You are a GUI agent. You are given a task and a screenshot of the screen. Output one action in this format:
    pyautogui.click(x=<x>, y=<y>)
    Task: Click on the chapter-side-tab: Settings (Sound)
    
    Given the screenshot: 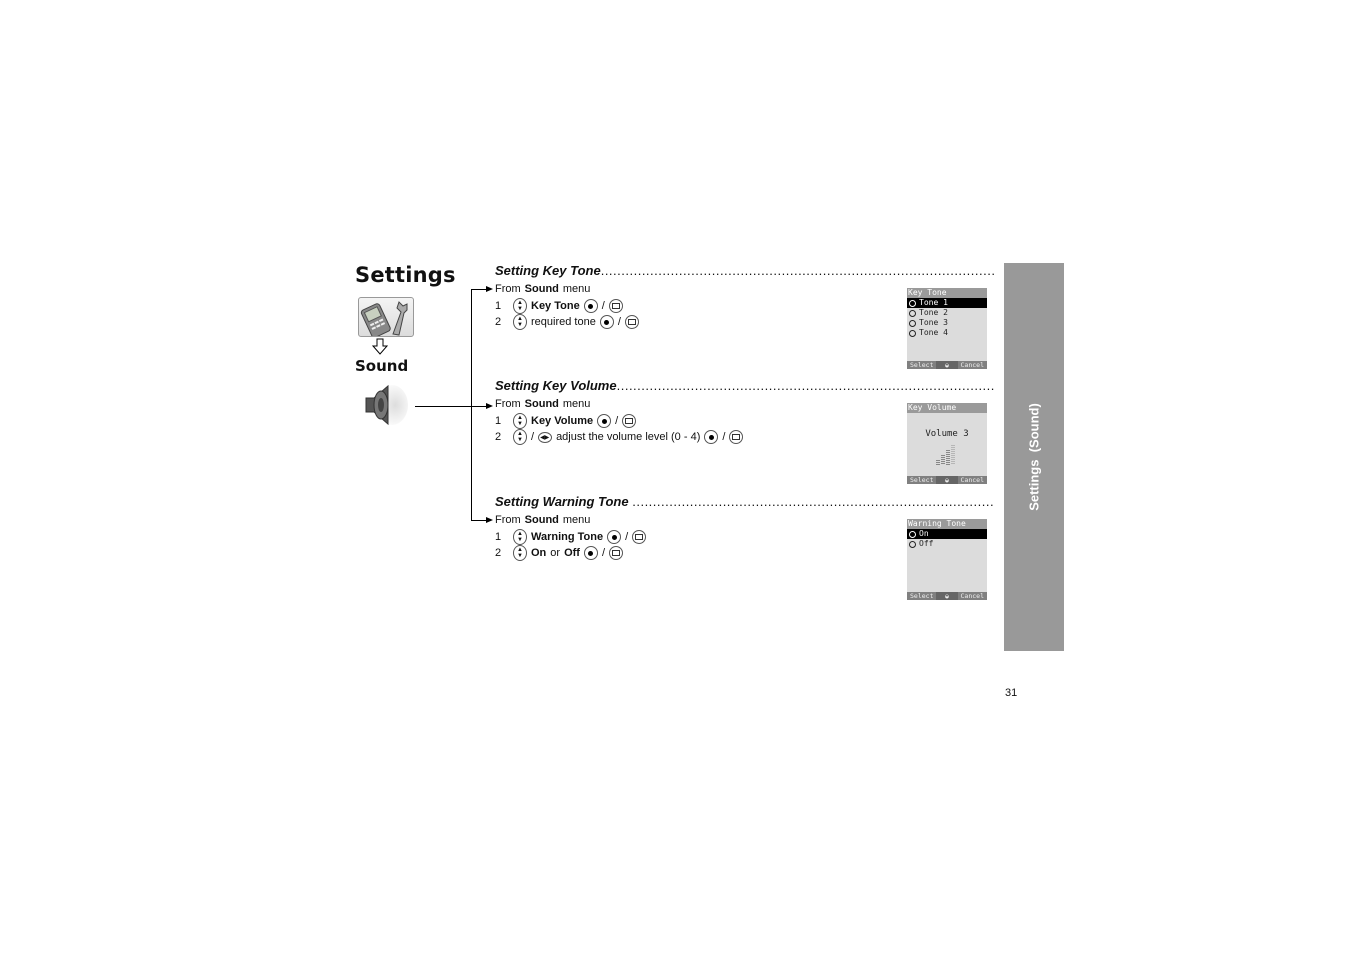 What is the action you would take?
    pyautogui.click(x=1034, y=457)
    